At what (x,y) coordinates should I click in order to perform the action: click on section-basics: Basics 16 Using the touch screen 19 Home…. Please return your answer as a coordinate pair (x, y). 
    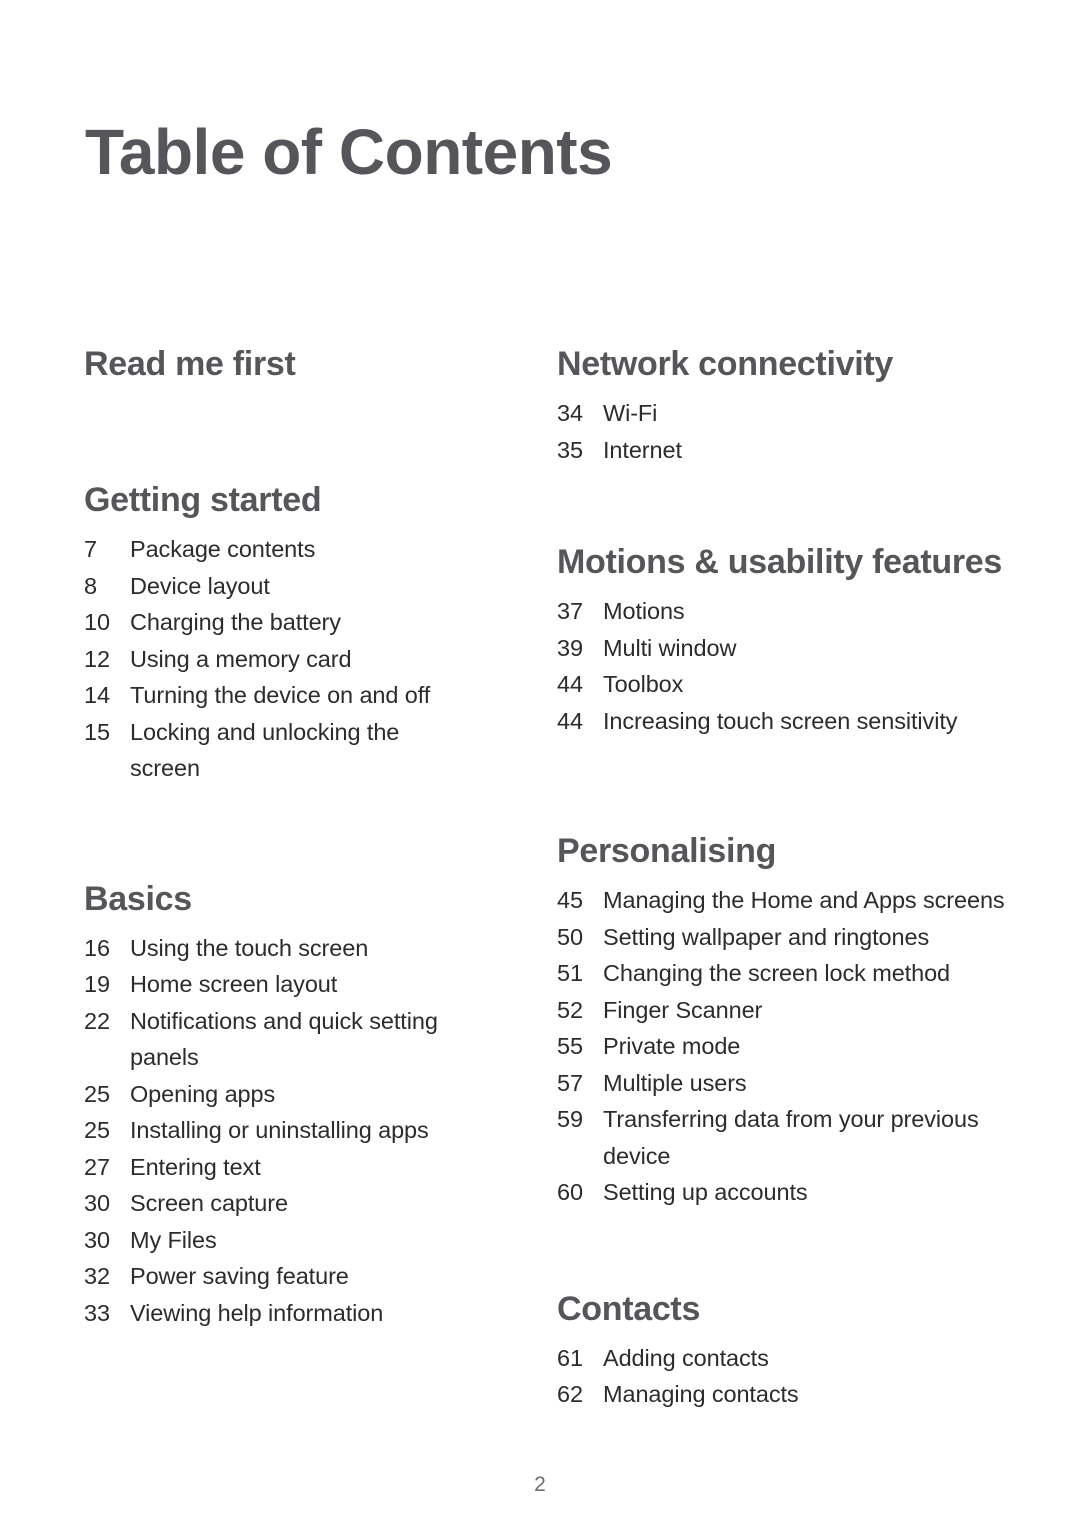
    Looking at the image, I should click on (276, 1105).